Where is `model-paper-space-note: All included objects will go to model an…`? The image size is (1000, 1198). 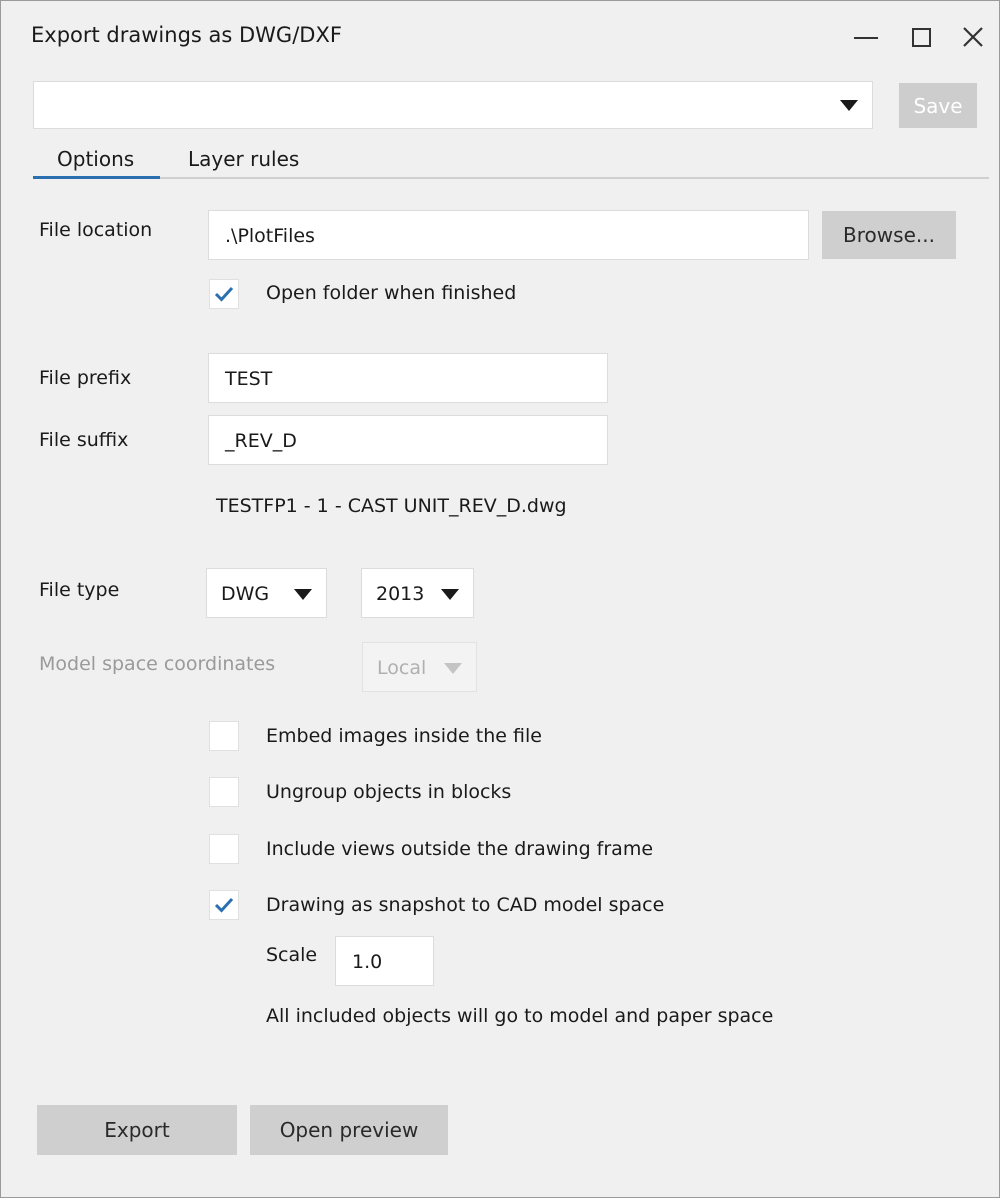
model-paper-space-note: All included objects will go to model an… is located at coordinates (520, 1016).